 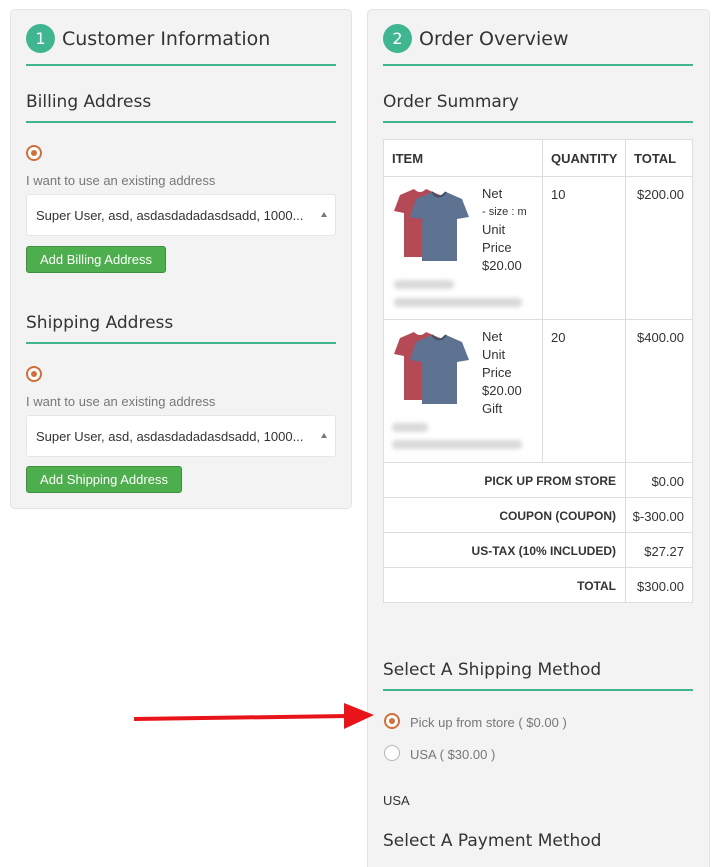 I want to click on totals-label: US-TAX (10% INCLUDED), so click(x=543, y=551).